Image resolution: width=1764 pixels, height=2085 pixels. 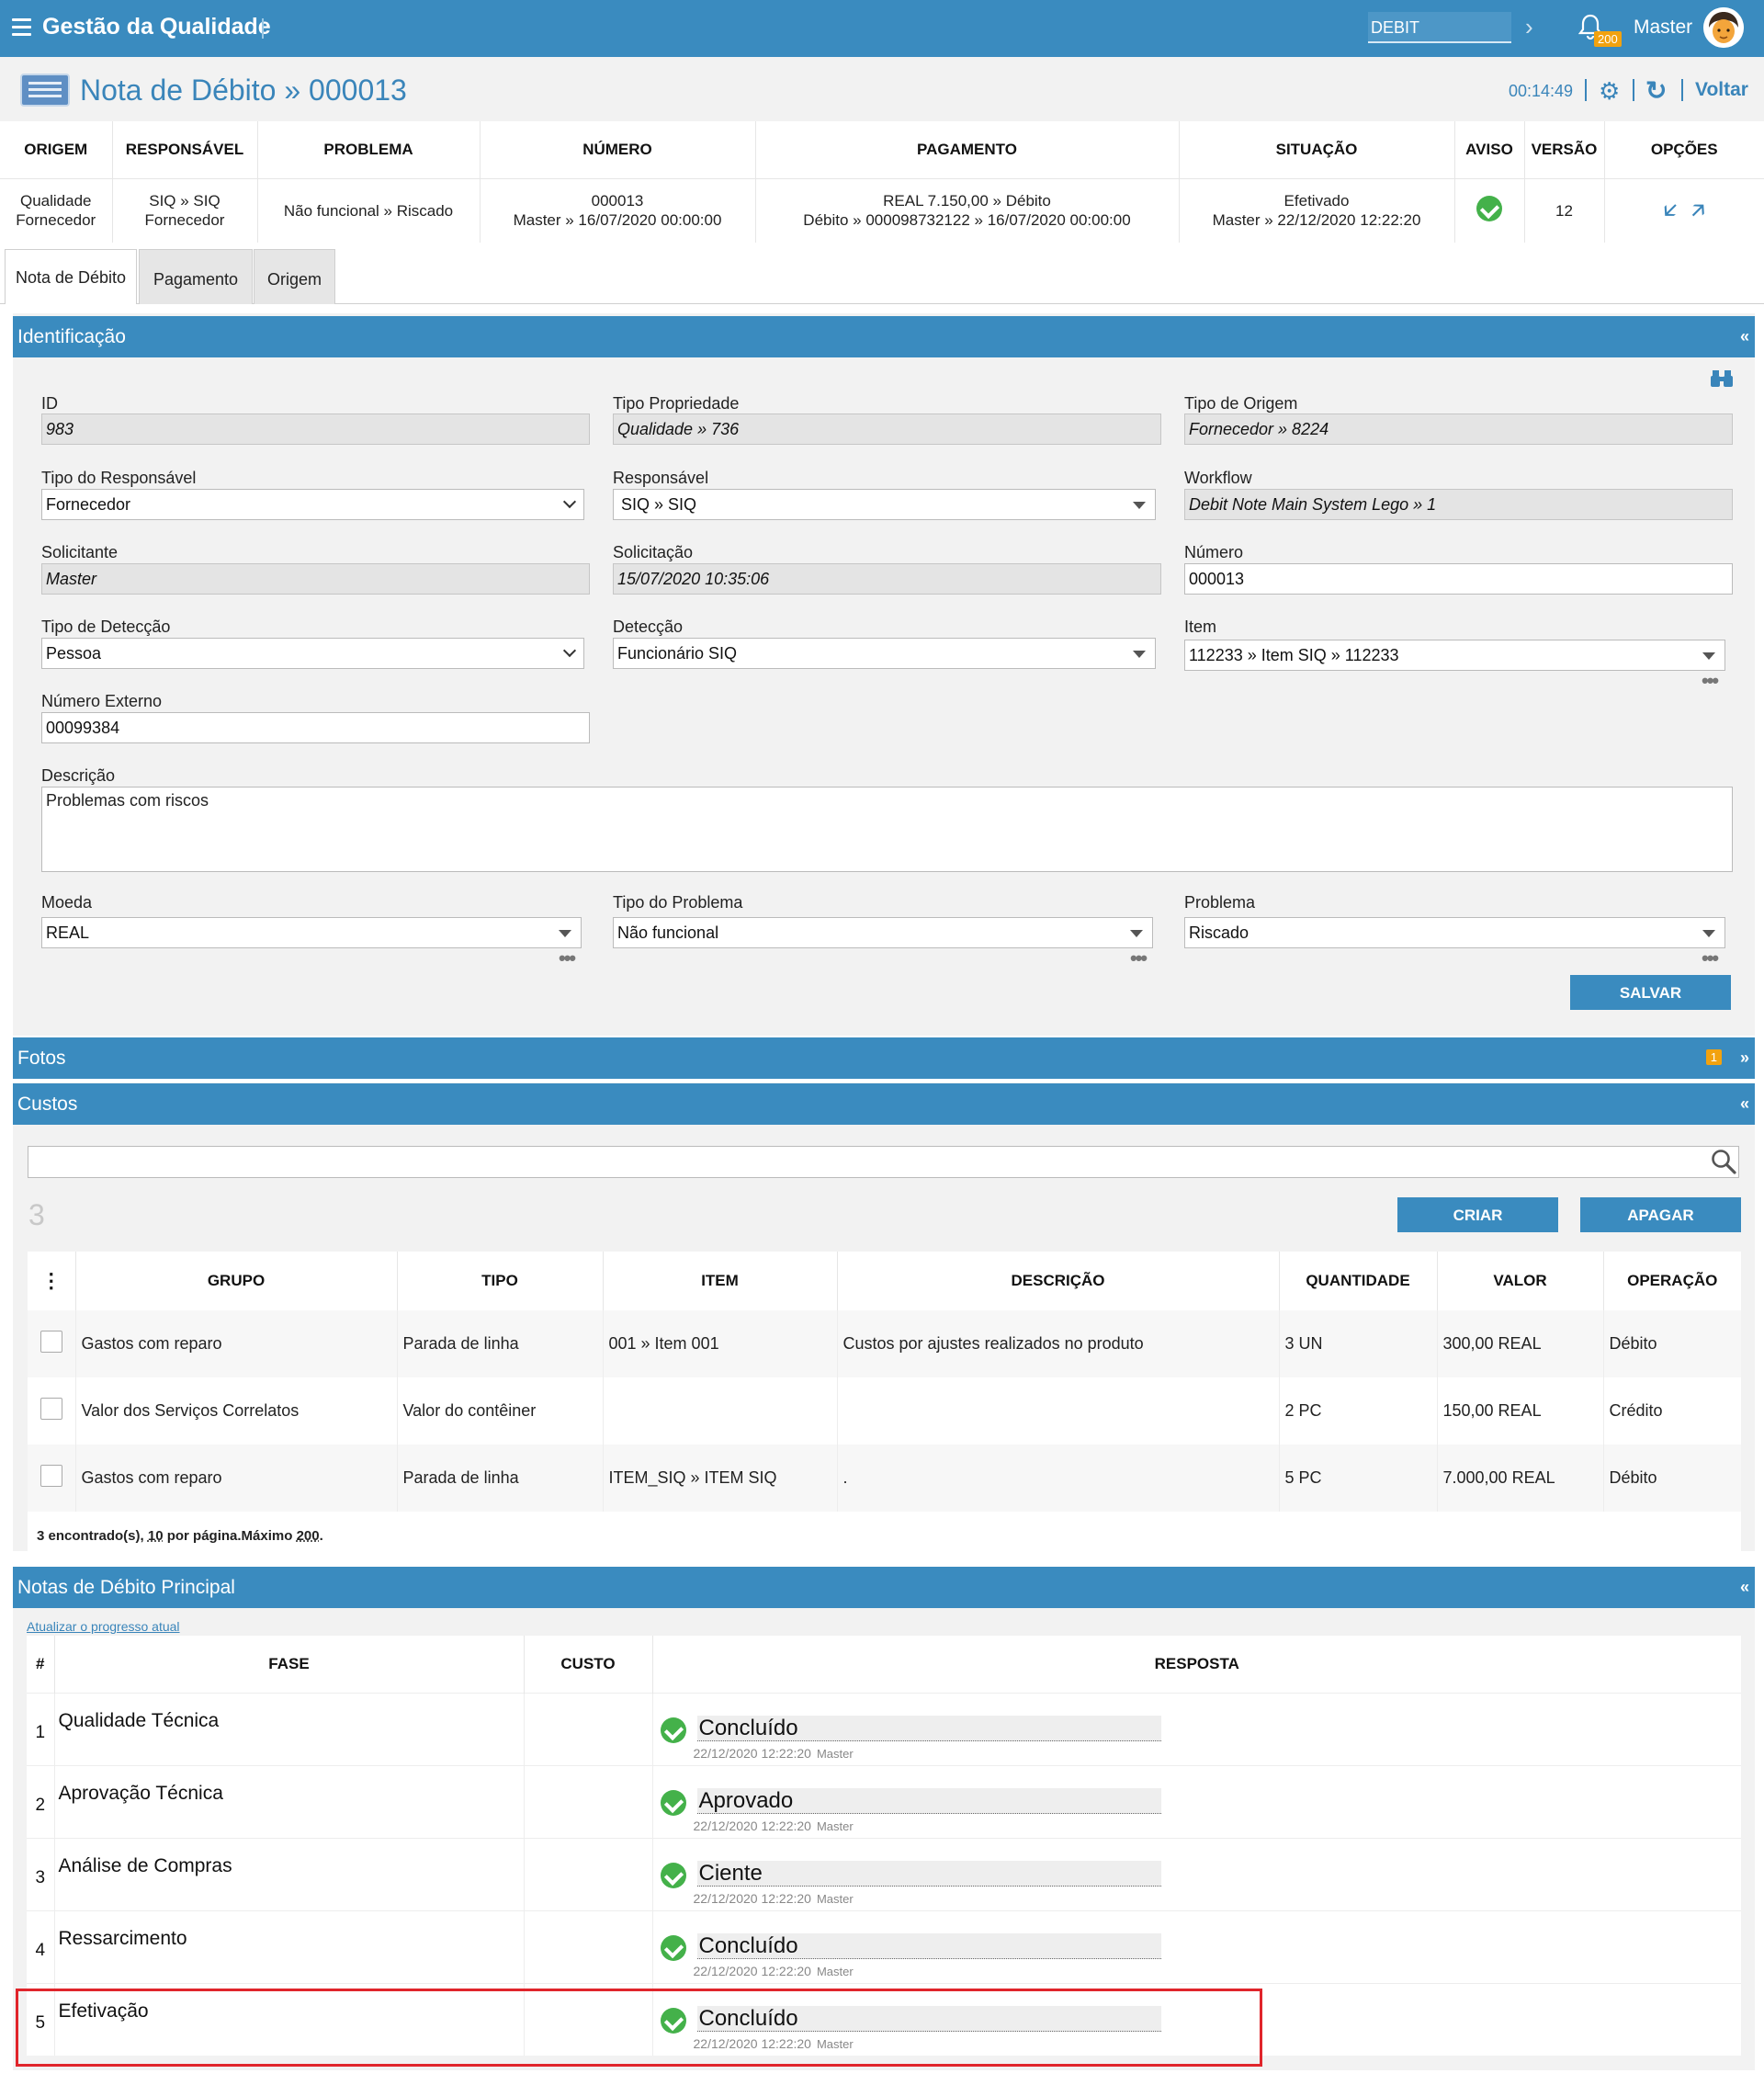 What do you see at coordinates (312, 505) in the screenshot?
I see `tipo-responsavel-select: Fornecedor` at bounding box center [312, 505].